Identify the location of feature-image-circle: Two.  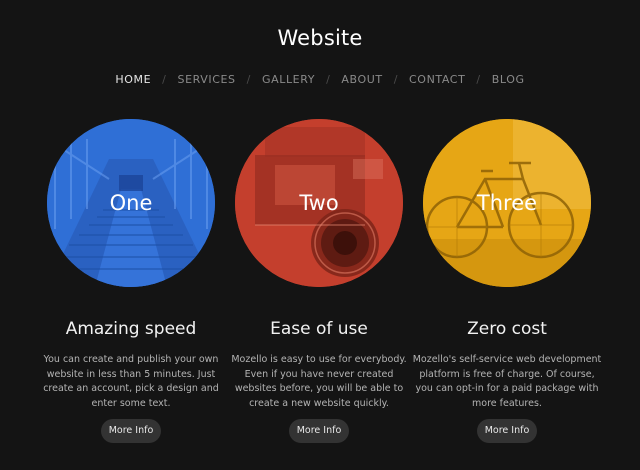
(319, 203).